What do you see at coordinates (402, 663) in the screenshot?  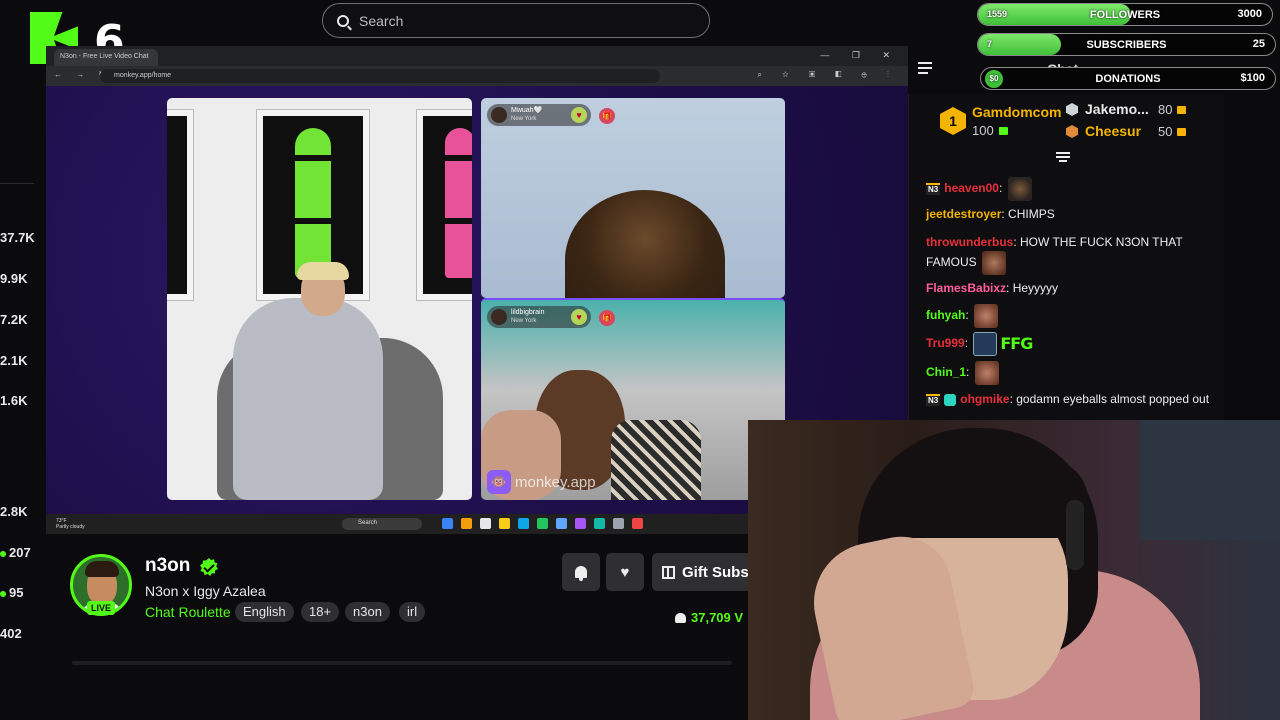 I see `page-scrollbar` at bounding box center [402, 663].